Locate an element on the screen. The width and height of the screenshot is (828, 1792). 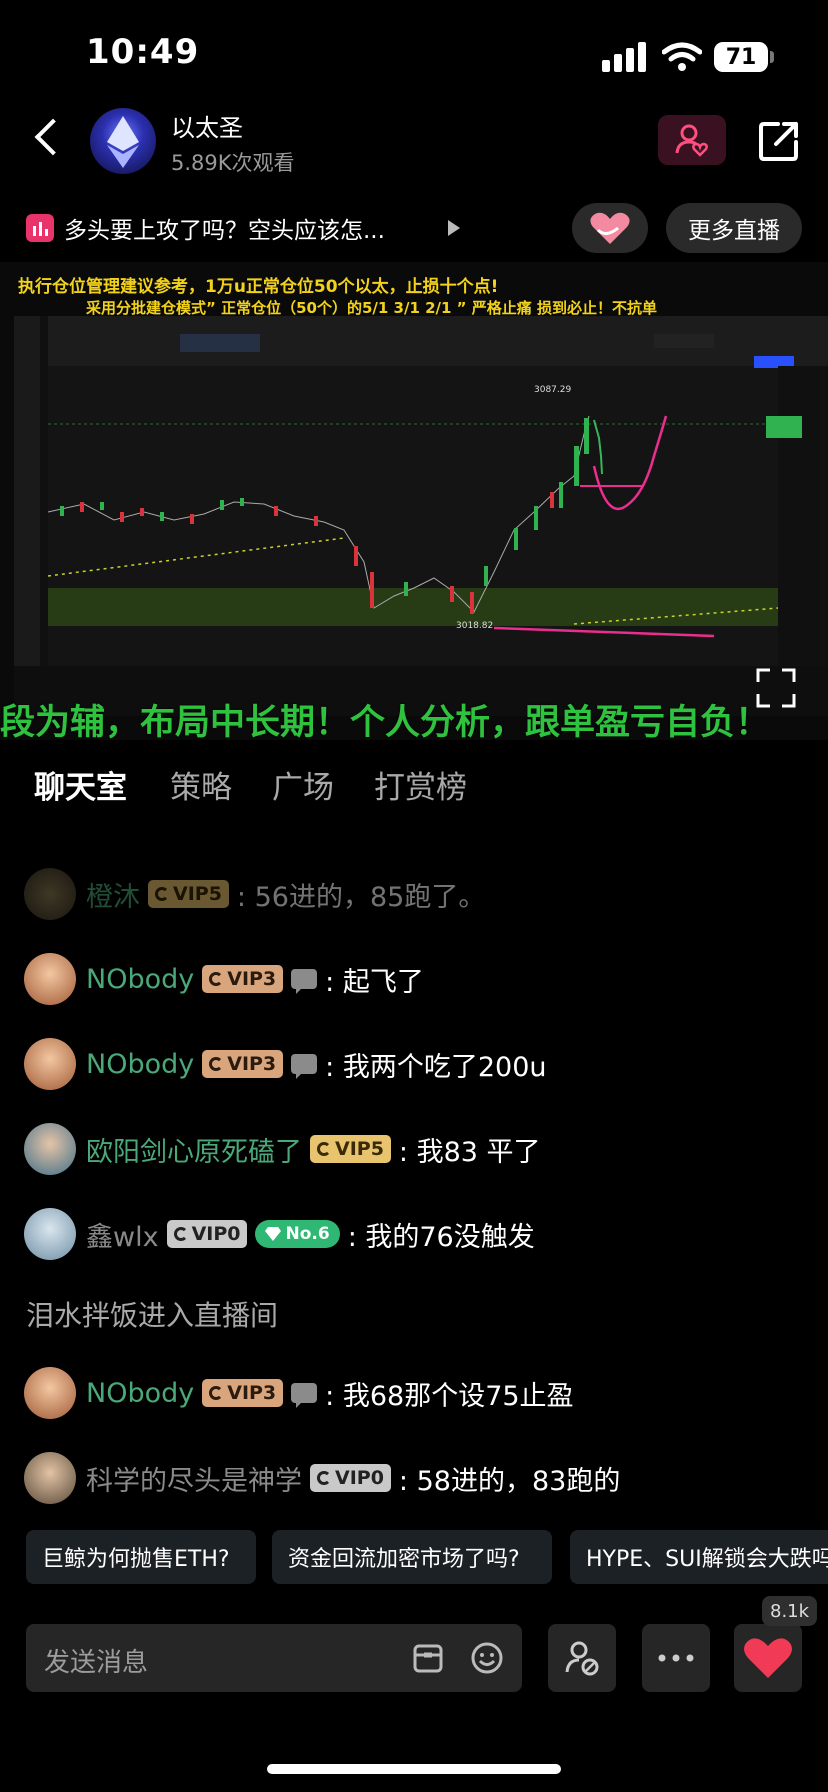
scrolling-marquee: 段为辅，布局中长期！个人分析，跟单盈亏自负！ is located at coordinates (385, 721).